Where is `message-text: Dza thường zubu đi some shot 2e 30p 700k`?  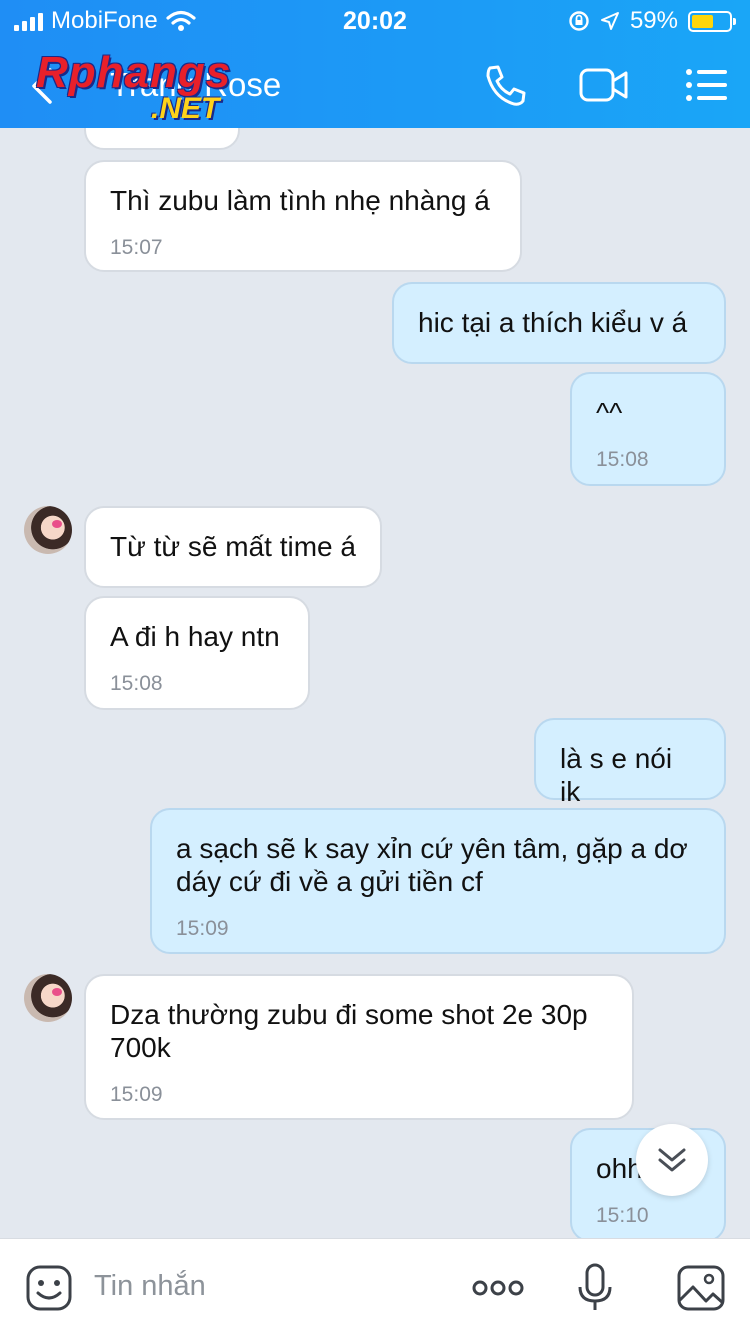 message-text: Dza thường zubu đi some shot 2e 30p 700k is located at coordinates (349, 1031).